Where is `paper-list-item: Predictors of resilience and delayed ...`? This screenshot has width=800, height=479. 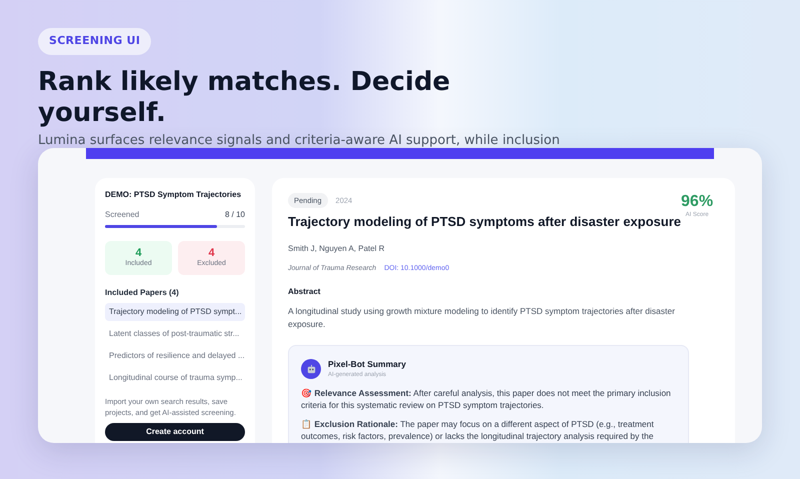 paper-list-item: Predictors of resilience and delayed ... is located at coordinates (175, 356).